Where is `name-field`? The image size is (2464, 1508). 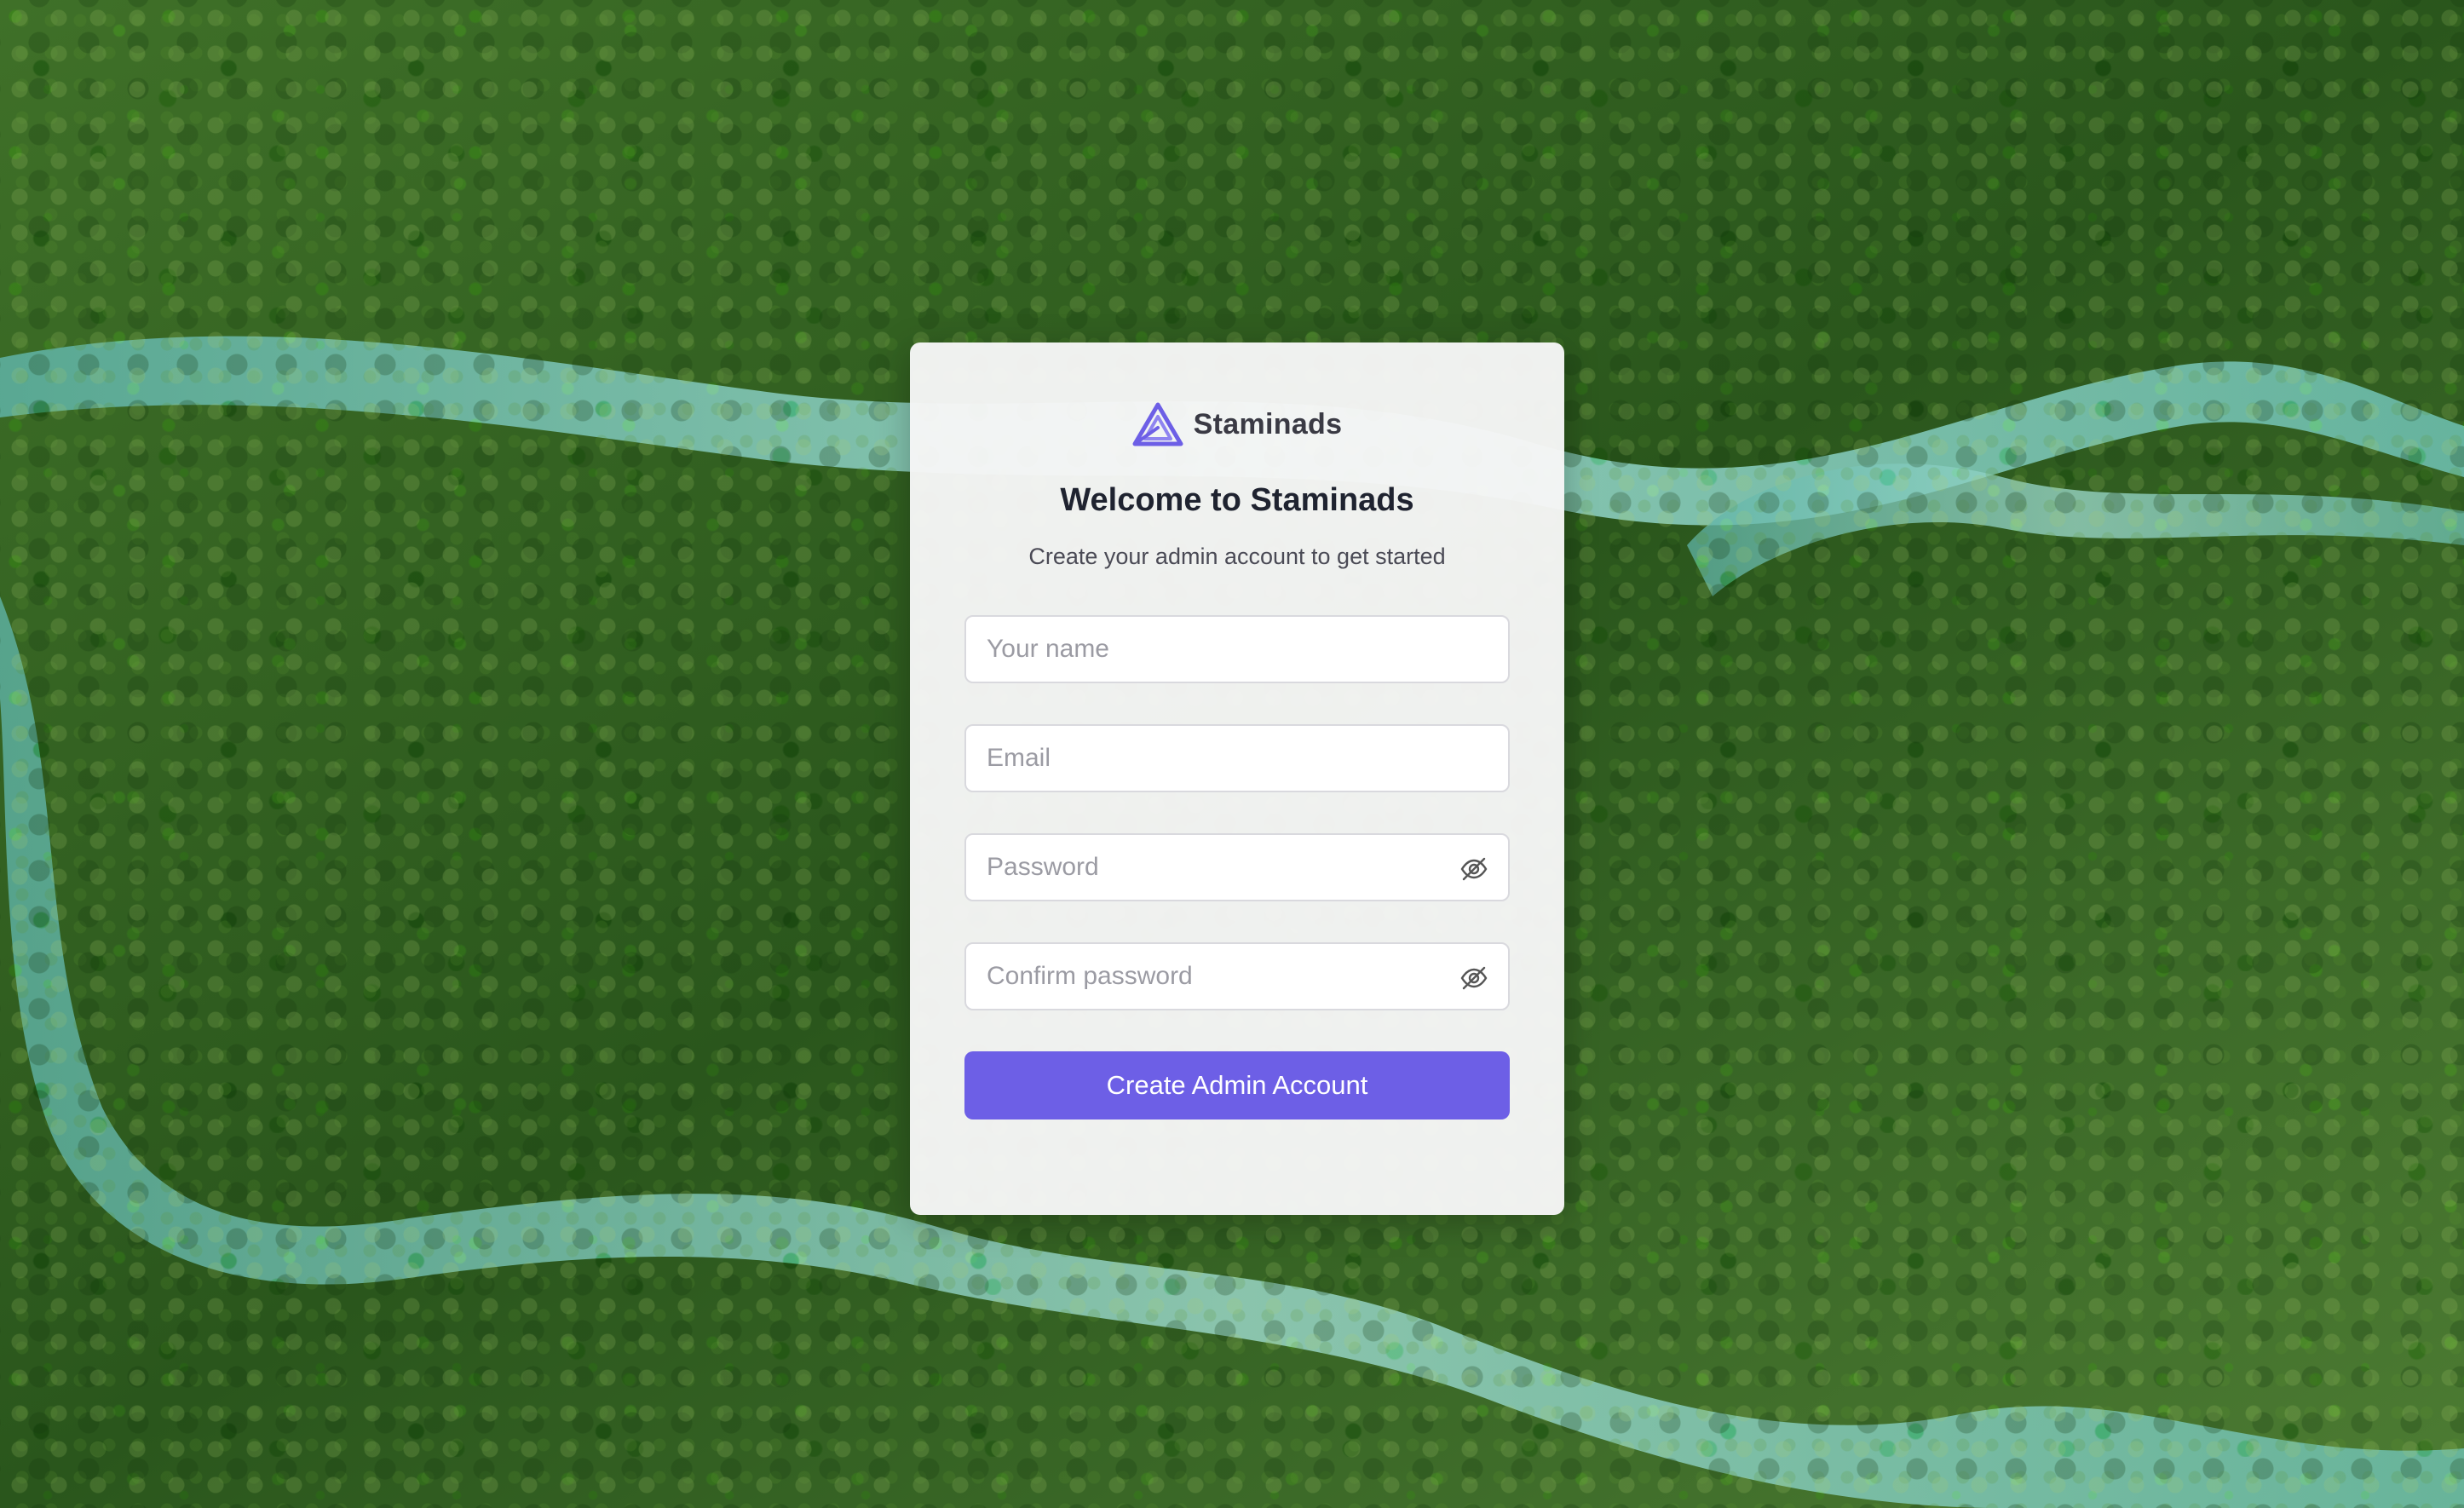 name-field is located at coordinates (1237, 649).